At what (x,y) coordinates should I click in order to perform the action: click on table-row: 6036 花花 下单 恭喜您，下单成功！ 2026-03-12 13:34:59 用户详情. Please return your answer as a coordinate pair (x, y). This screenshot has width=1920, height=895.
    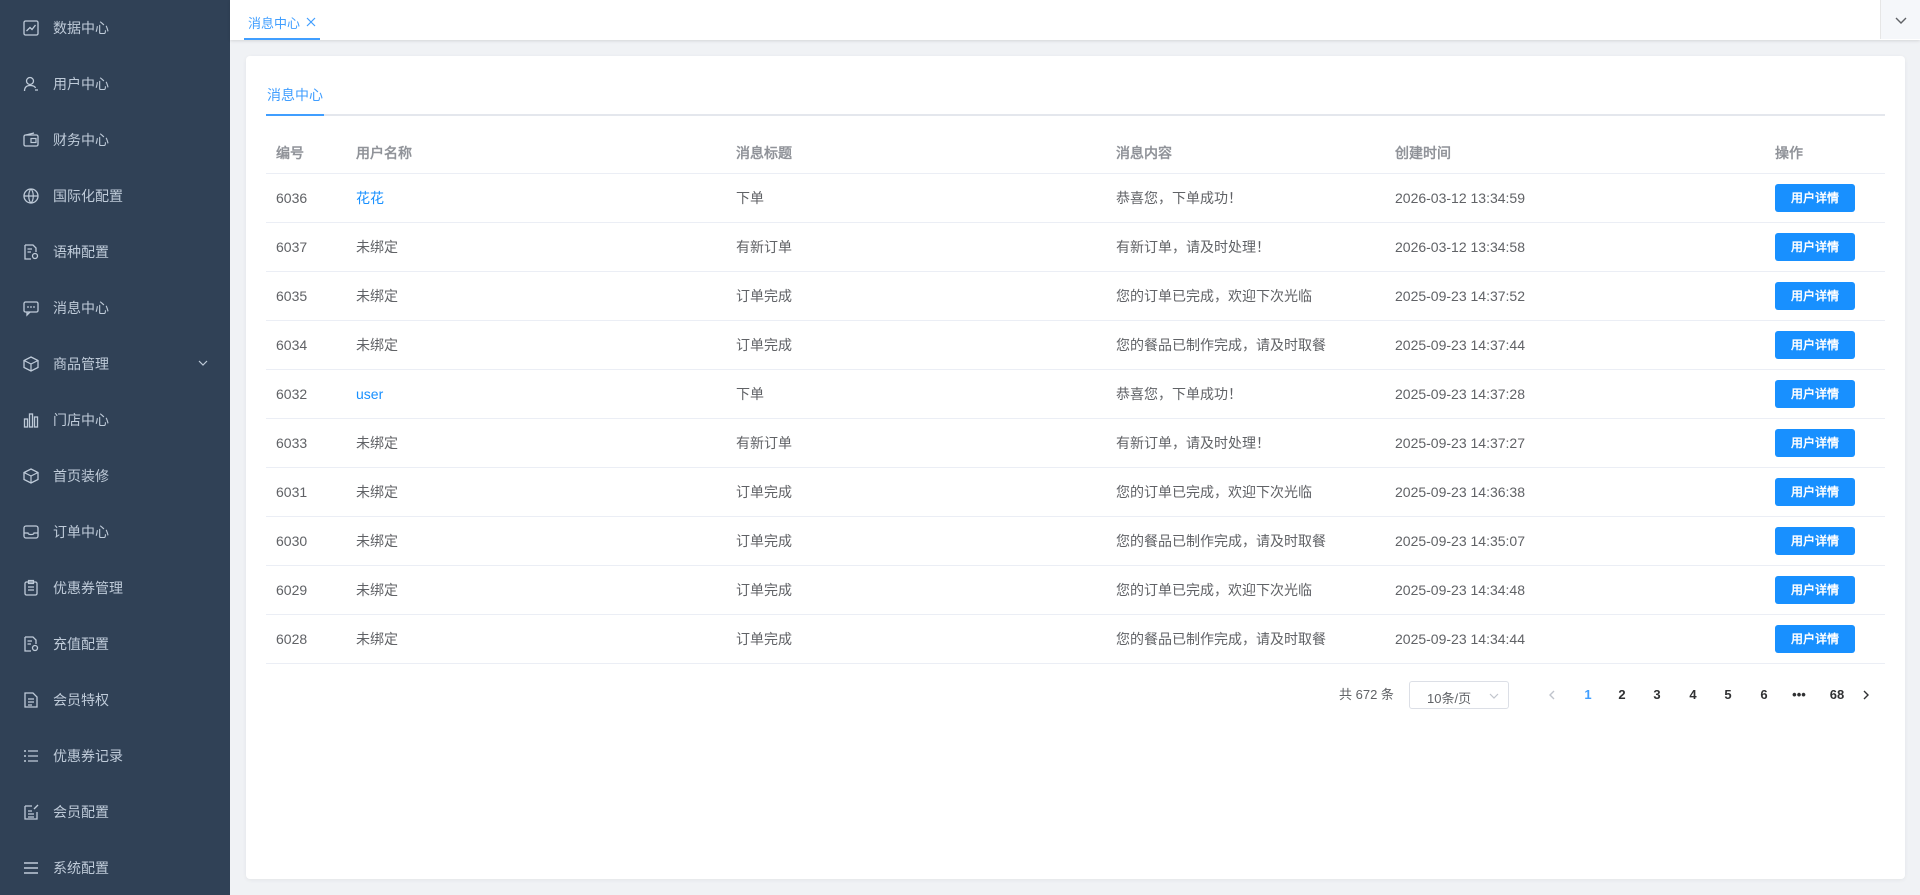
    Looking at the image, I should click on (1075, 198).